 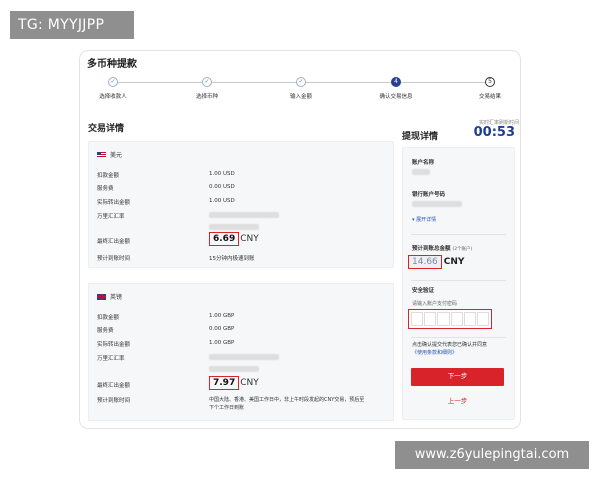 What do you see at coordinates (485, 87) in the screenshot?
I see `step-5: 5 交易结果` at bounding box center [485, 87].